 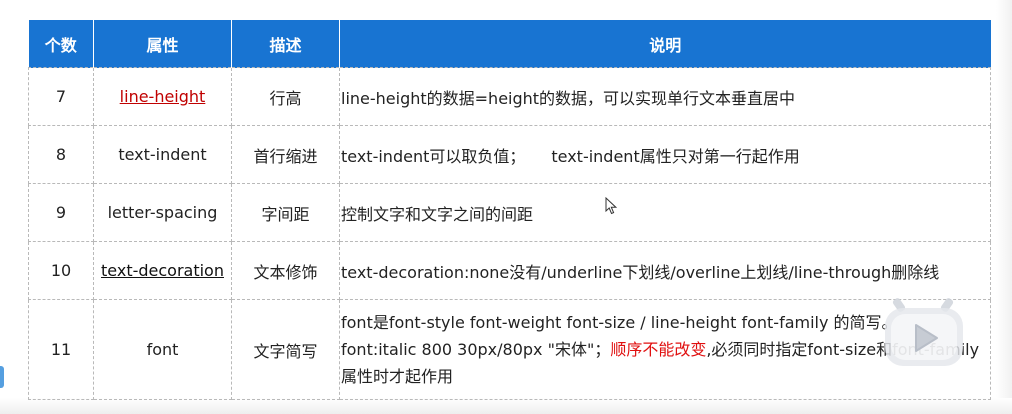 I want to click on property-link-text-decoration: text-decoration, so click(x=162, y=270).